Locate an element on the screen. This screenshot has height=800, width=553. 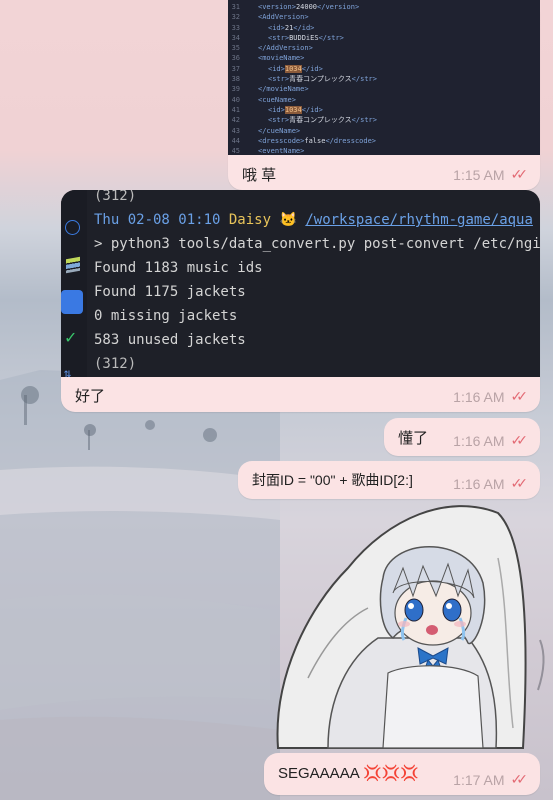
code-text: <AddVersion> is located at coordinates (278, 17).